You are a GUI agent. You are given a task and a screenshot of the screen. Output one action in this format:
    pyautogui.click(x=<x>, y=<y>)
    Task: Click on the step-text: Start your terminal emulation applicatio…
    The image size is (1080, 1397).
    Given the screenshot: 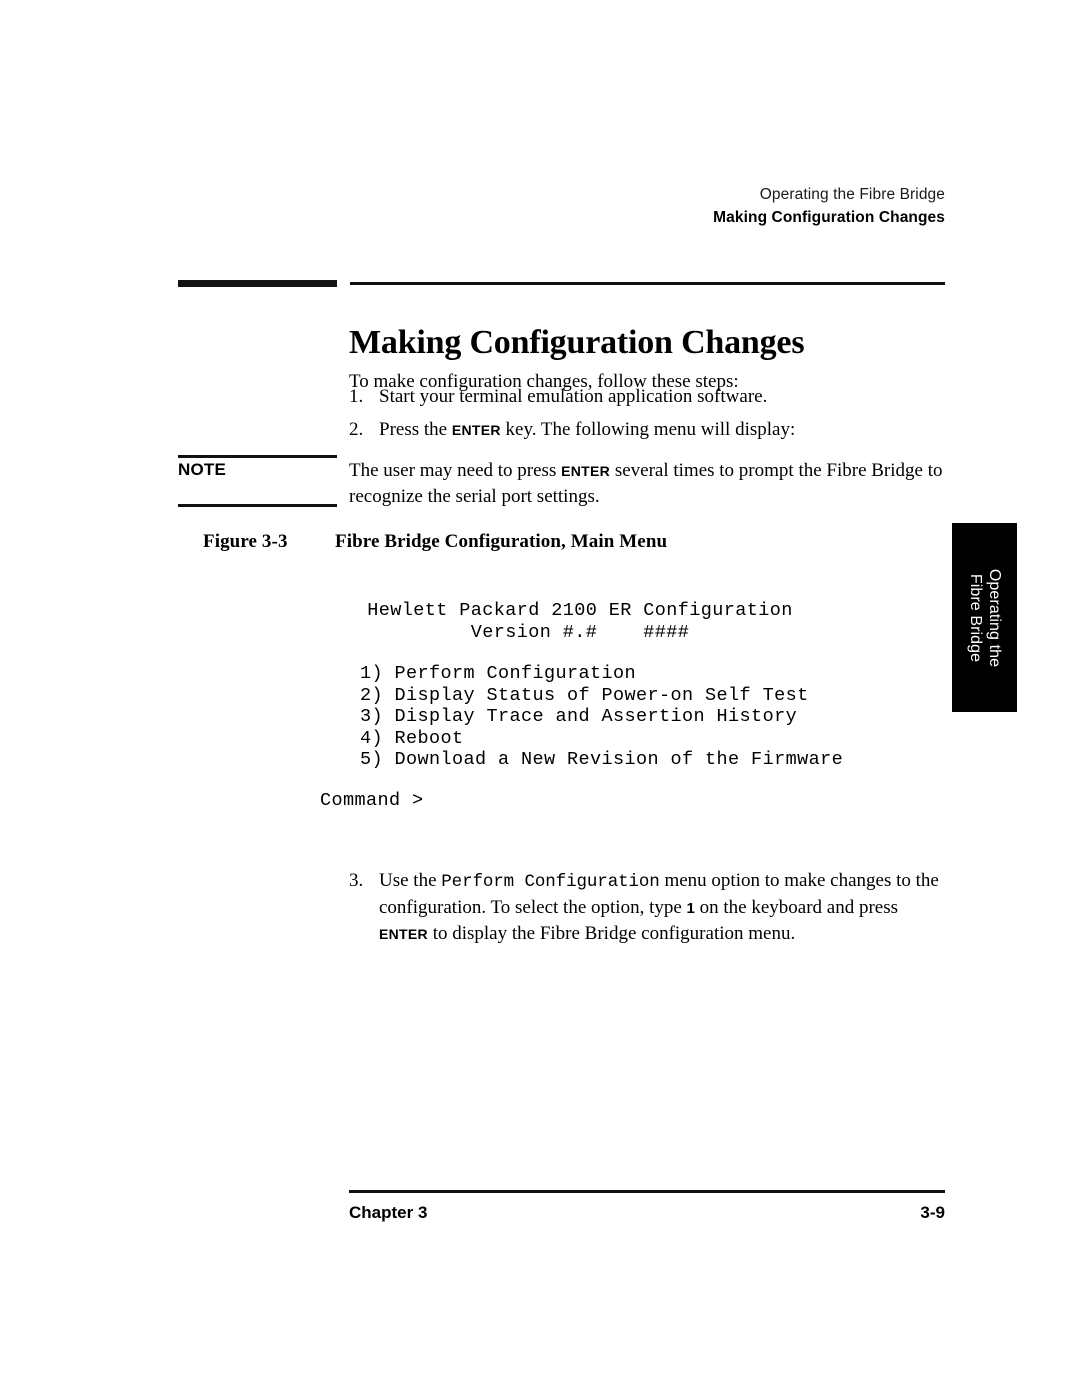 What is the action you would take?
    pyautogui.click(x=573, y=396)
    